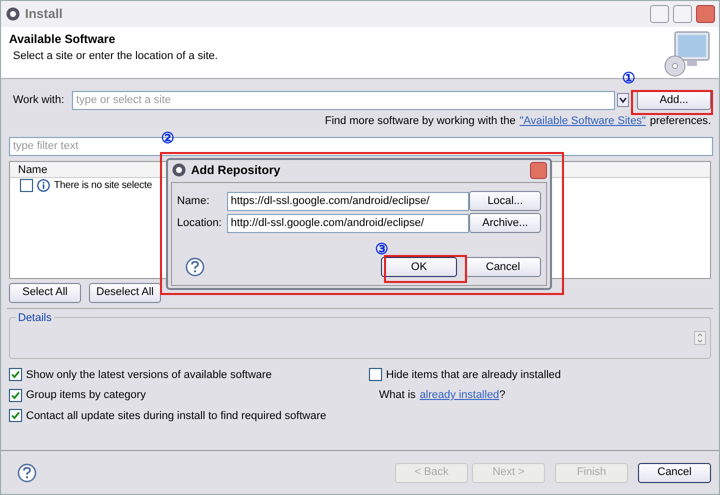 This screenshot has height=495, width=720. Describe the element at coordinates (38, 100) in the screenshot. I see `work-with-label: Work with:` at that location.